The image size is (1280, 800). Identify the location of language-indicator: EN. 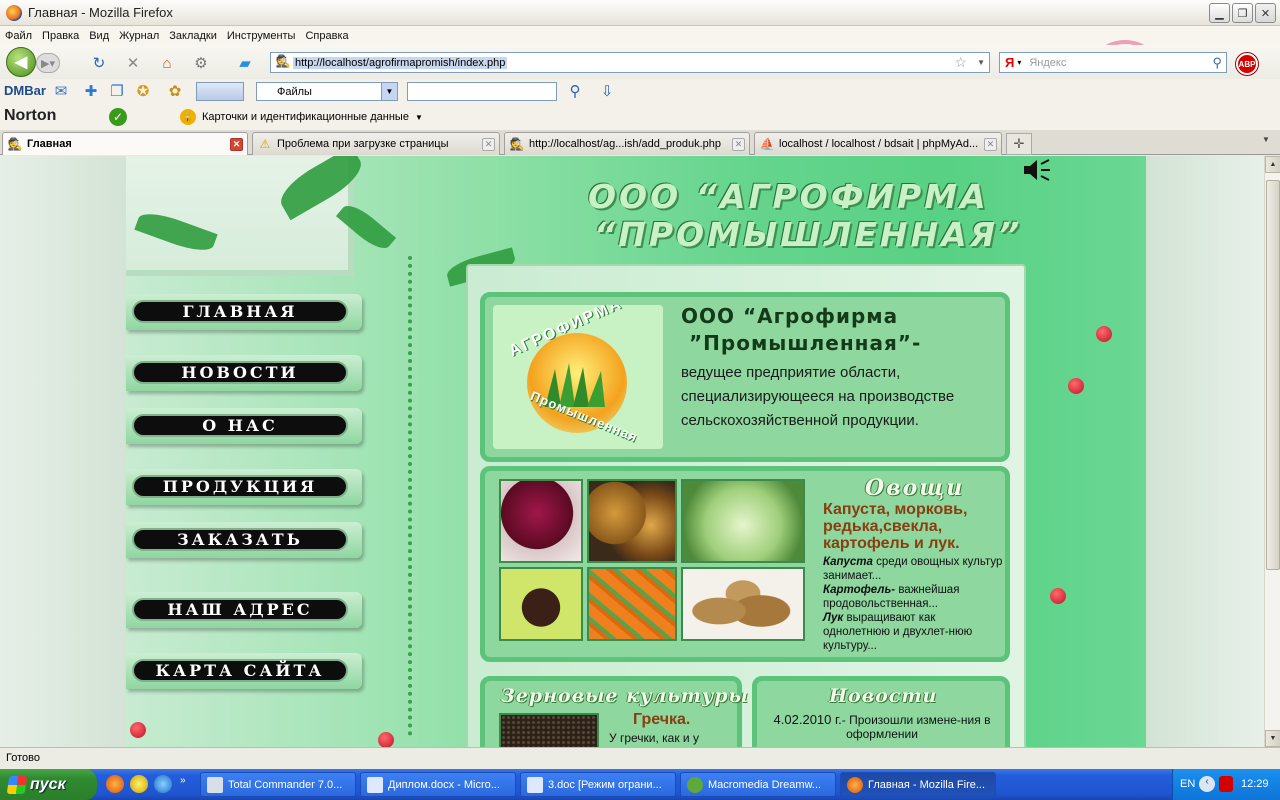
(1187, 784).